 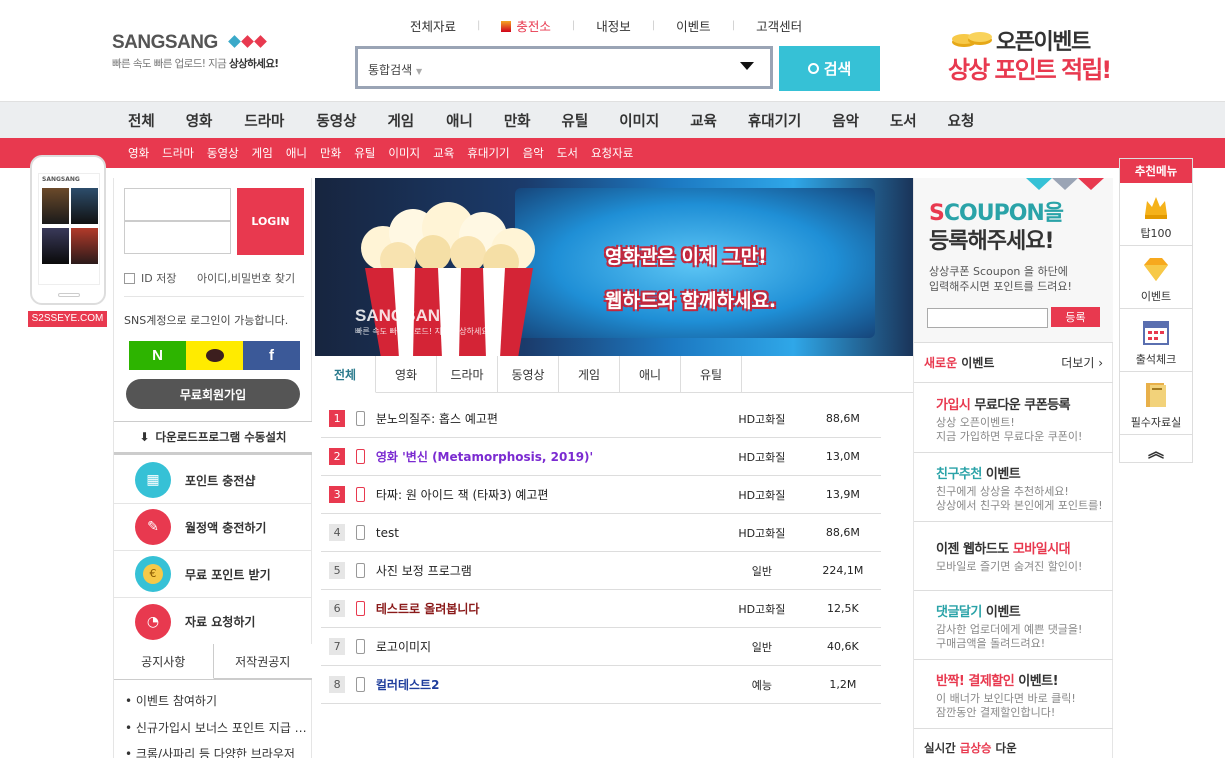 What do you see at coordinates (547, 456) in the screenshot?
I see `file-title: 영화 '변신 (Metamorphosis, 2019)'` at bounding box center [547, 456].